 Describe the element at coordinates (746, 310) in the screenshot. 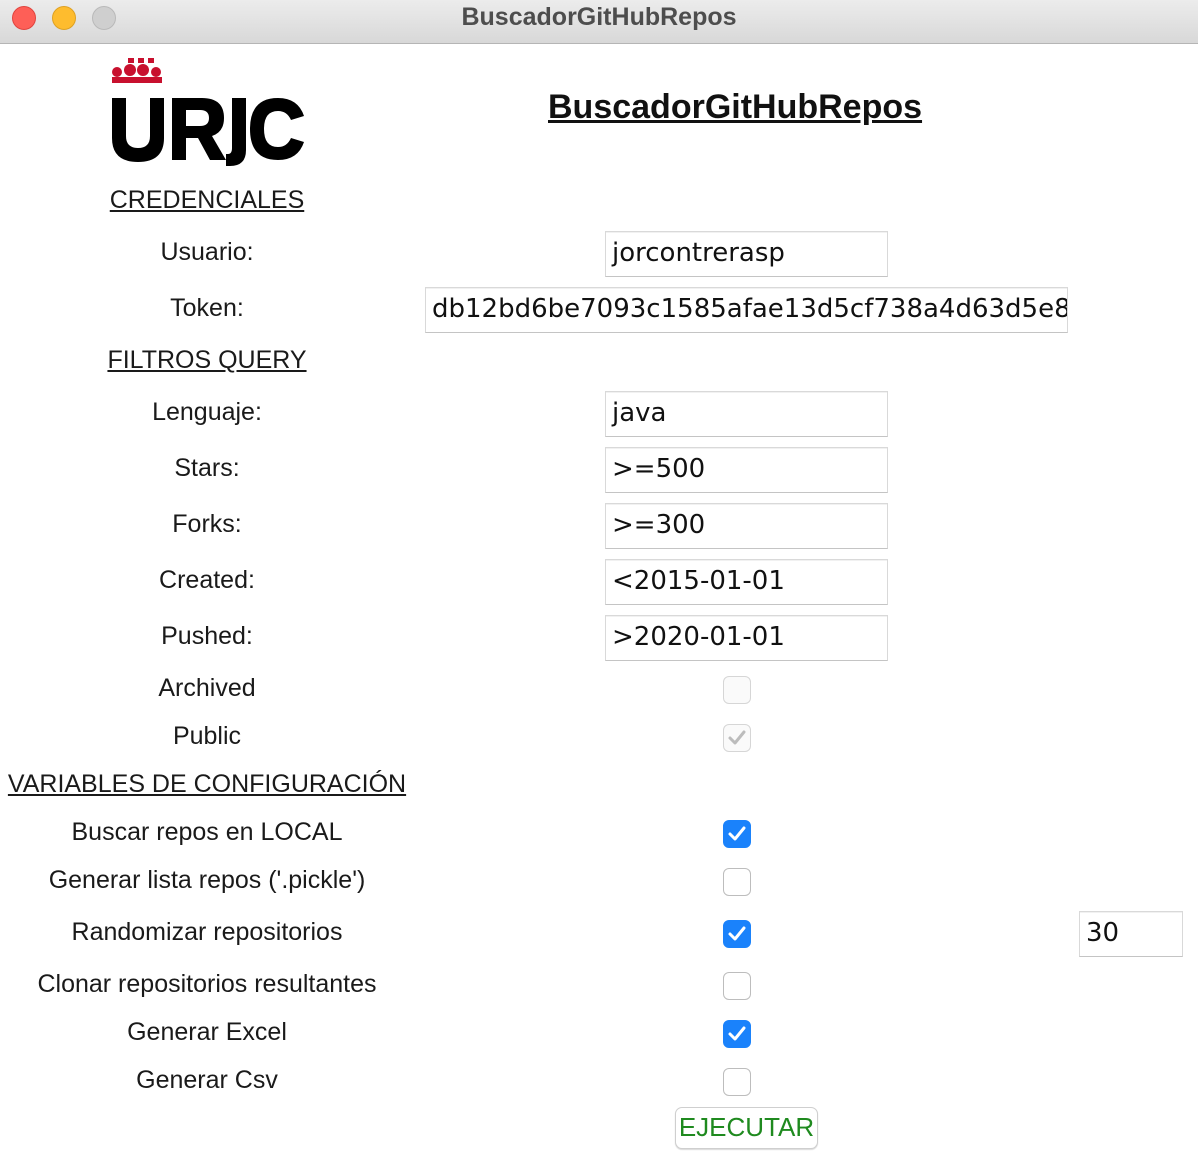

I see `token-field: db12bd6be7093c1585afae13d5cf738a4d63d5e8` at that location.